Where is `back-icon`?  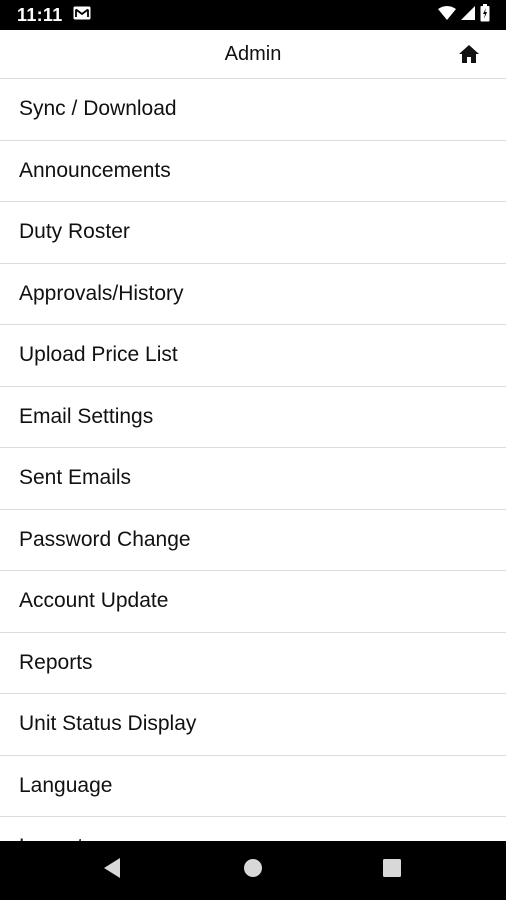
back-icon is located at coordinates (112, 870).